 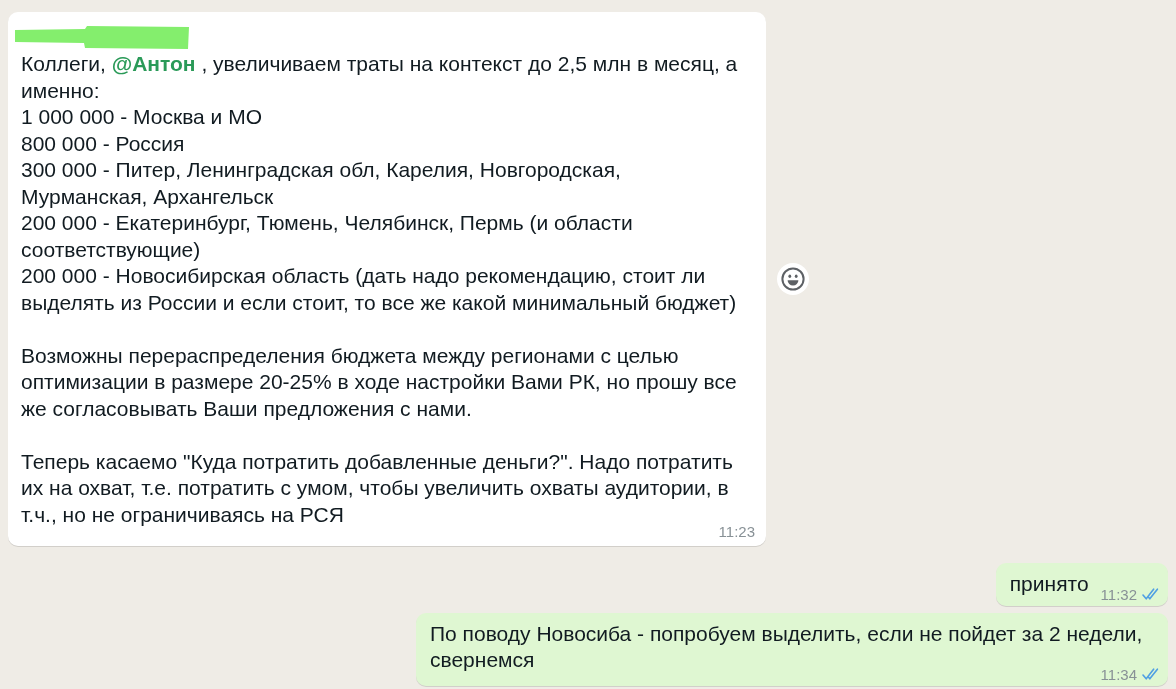 I want to click on mention-link: @Антон, so click(x=153, y=63).